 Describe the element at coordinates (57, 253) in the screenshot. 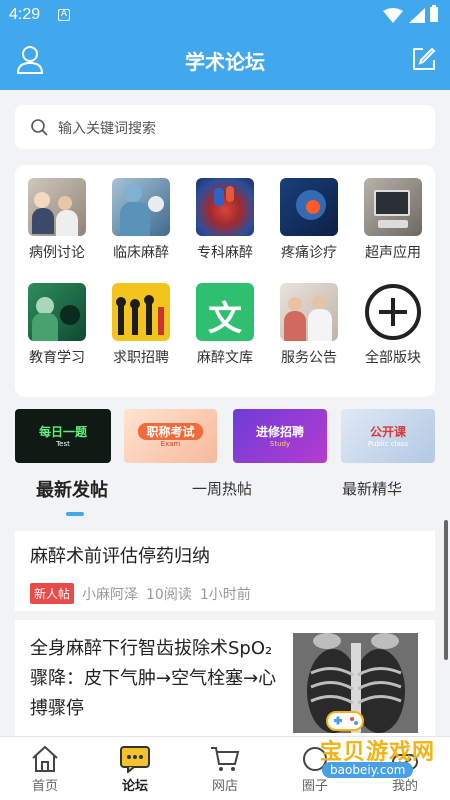

I see `category-label: 病例讨论` at that location.